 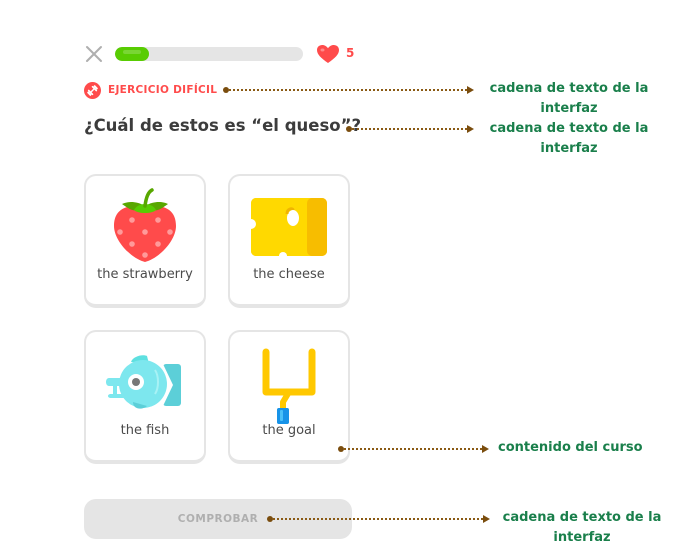 I want to click on option-label: the strawberry, so click(x=145, y=274).